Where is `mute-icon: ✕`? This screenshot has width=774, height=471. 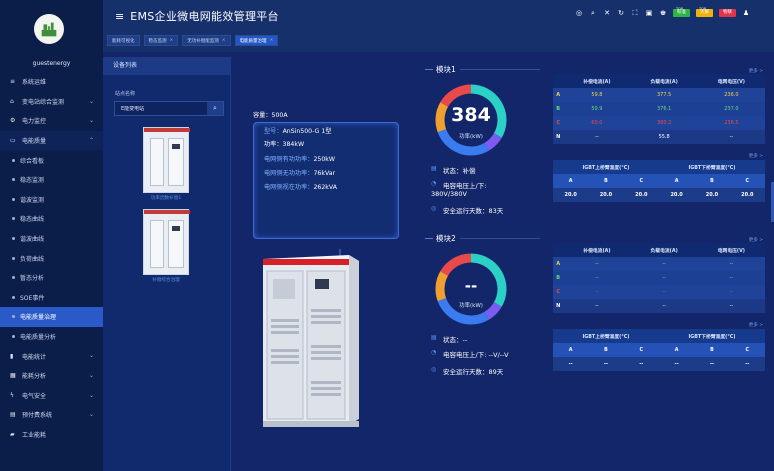
mute-icon: ✕ is located at coordinates (607, 13).